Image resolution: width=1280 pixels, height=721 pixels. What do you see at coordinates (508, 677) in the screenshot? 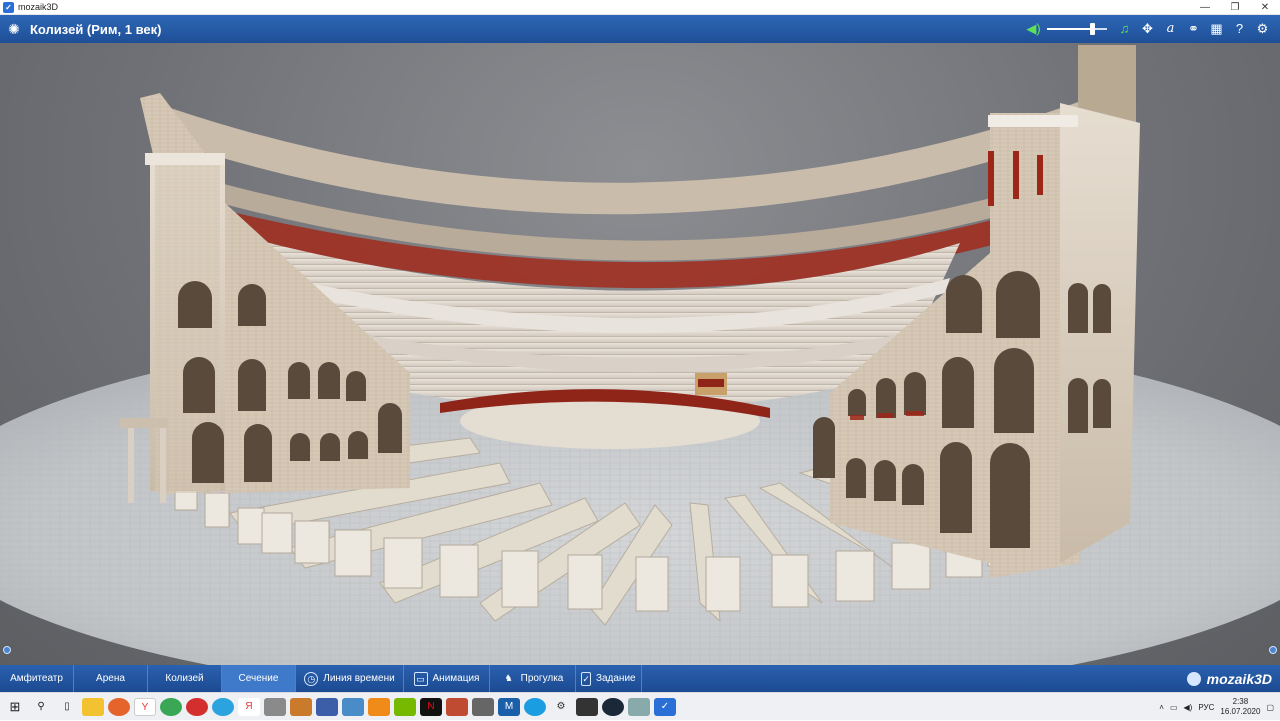
I see `walk-icon: ♞` at bounding box center [508, 677].